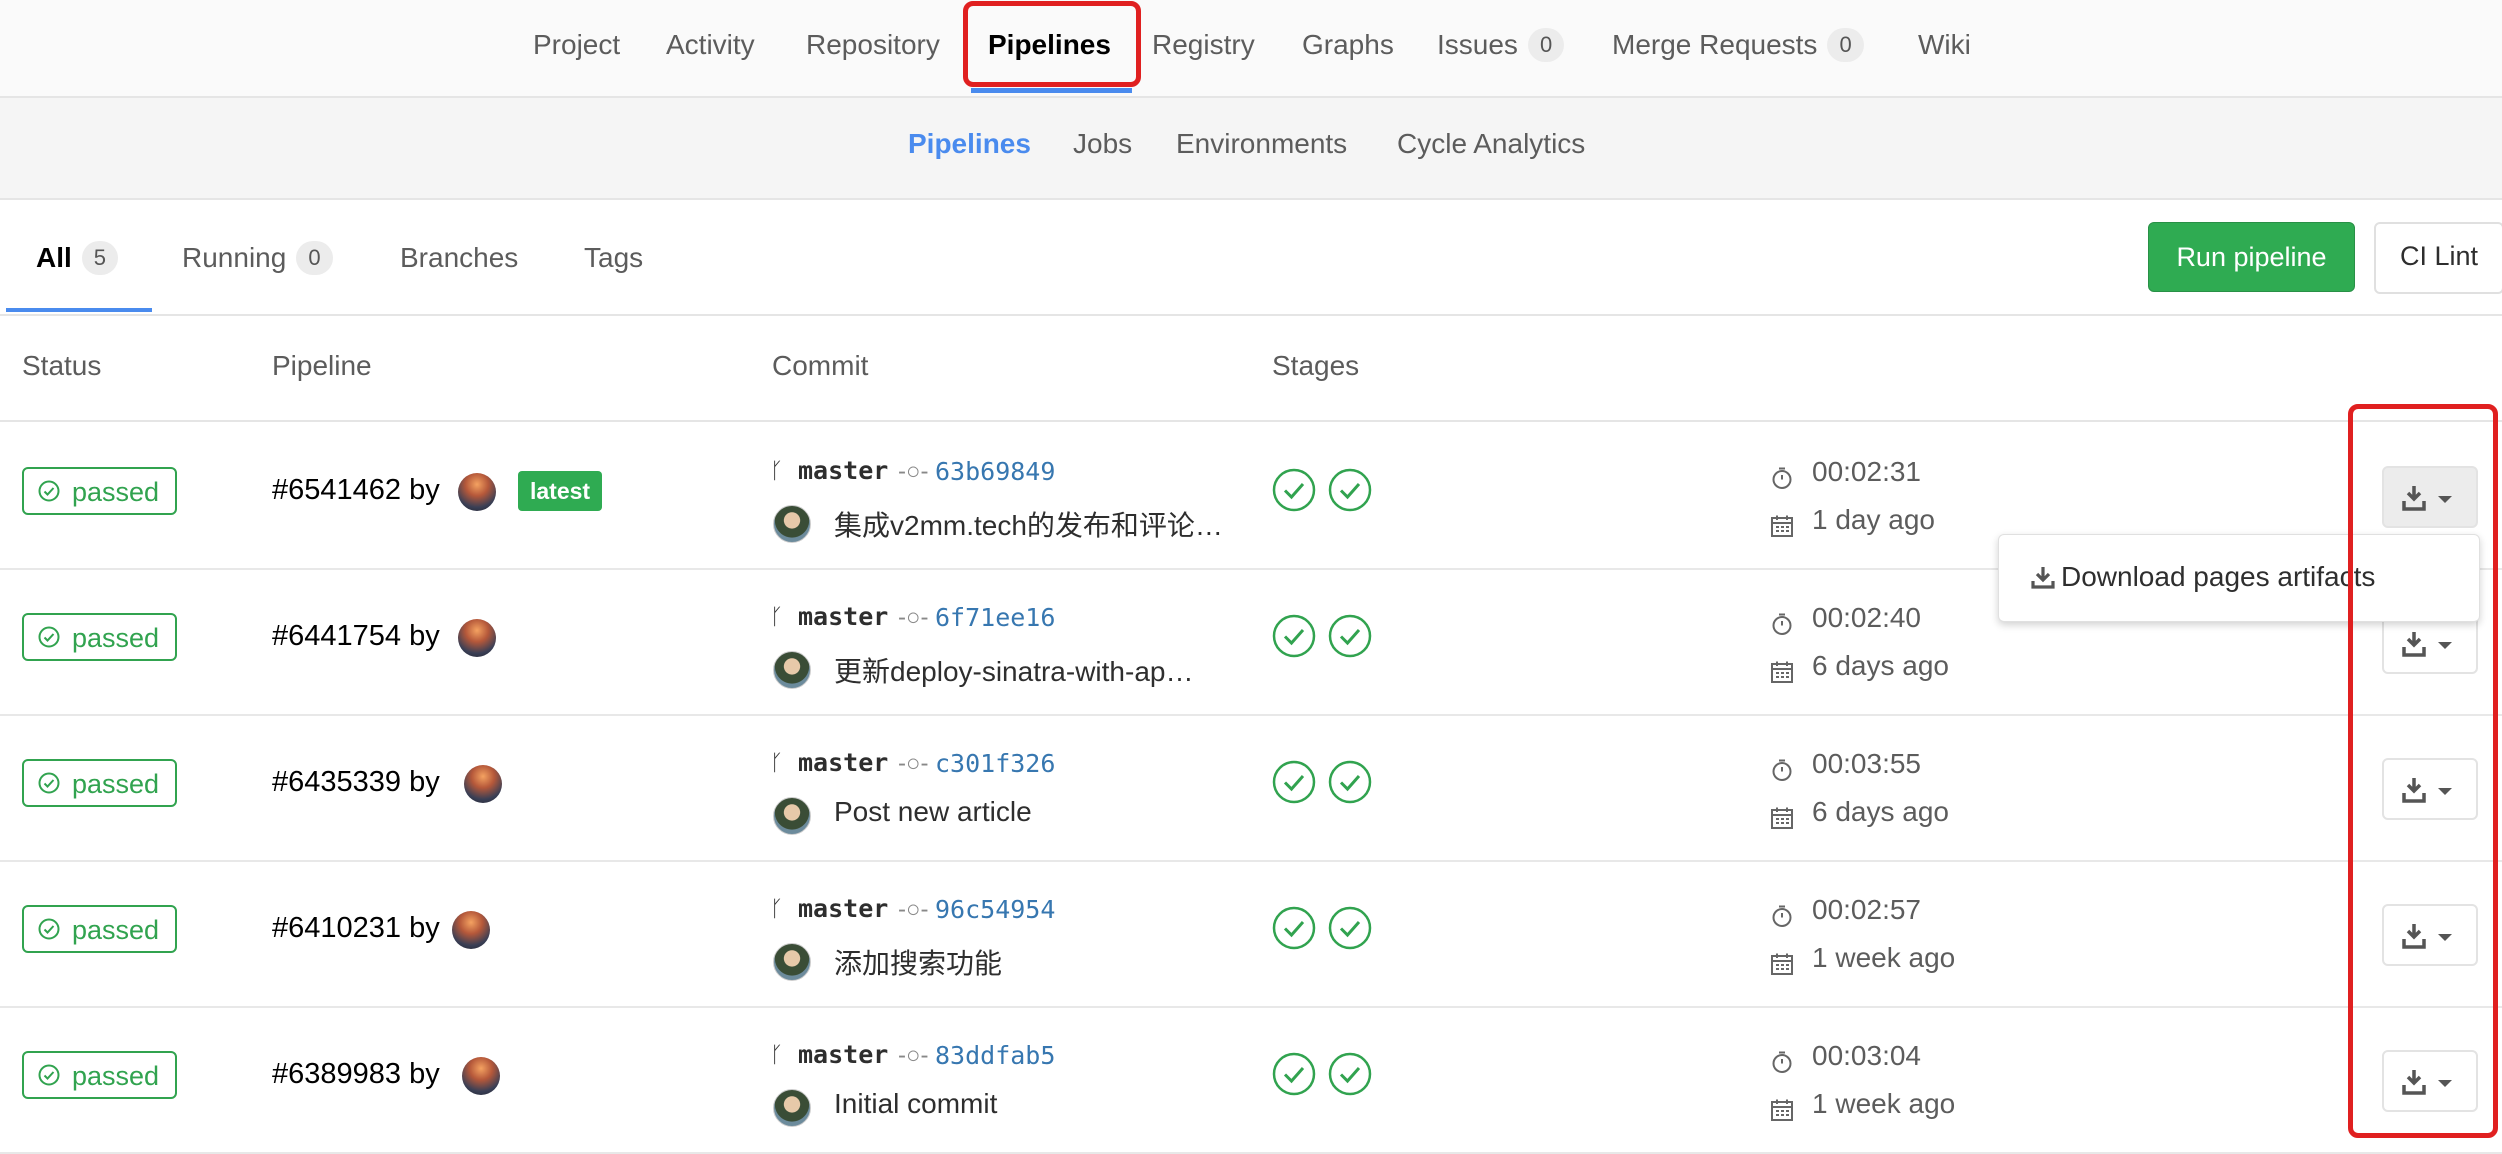  I want to click on active-tab-underline, so click(1051, 90).